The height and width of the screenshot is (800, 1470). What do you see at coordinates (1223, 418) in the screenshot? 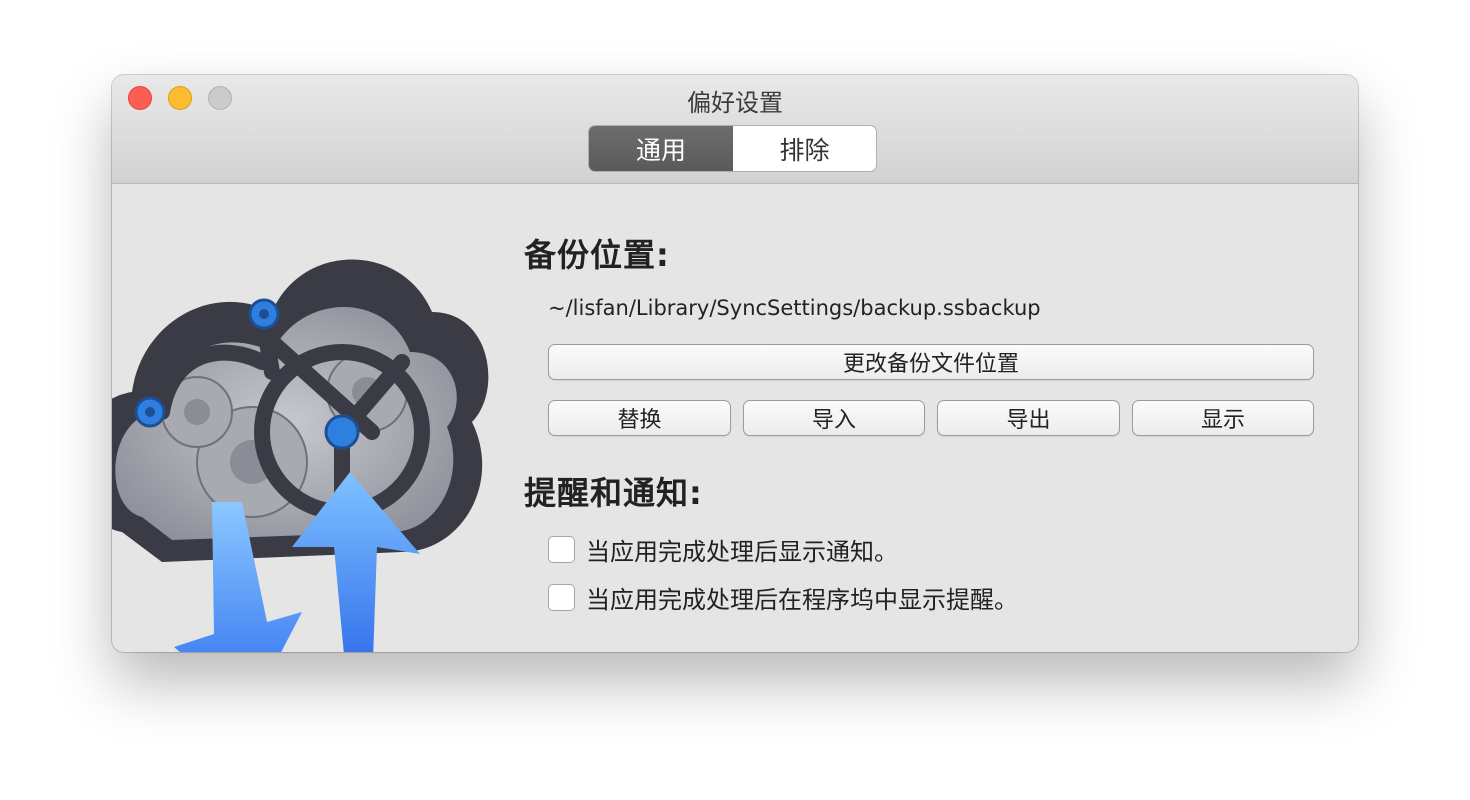
I see `show-button: 显示` at bounding box center [1223, 418].